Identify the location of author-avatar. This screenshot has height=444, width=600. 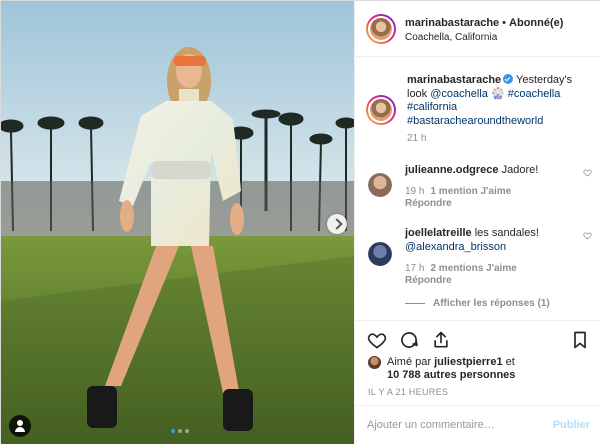
(381, 29).